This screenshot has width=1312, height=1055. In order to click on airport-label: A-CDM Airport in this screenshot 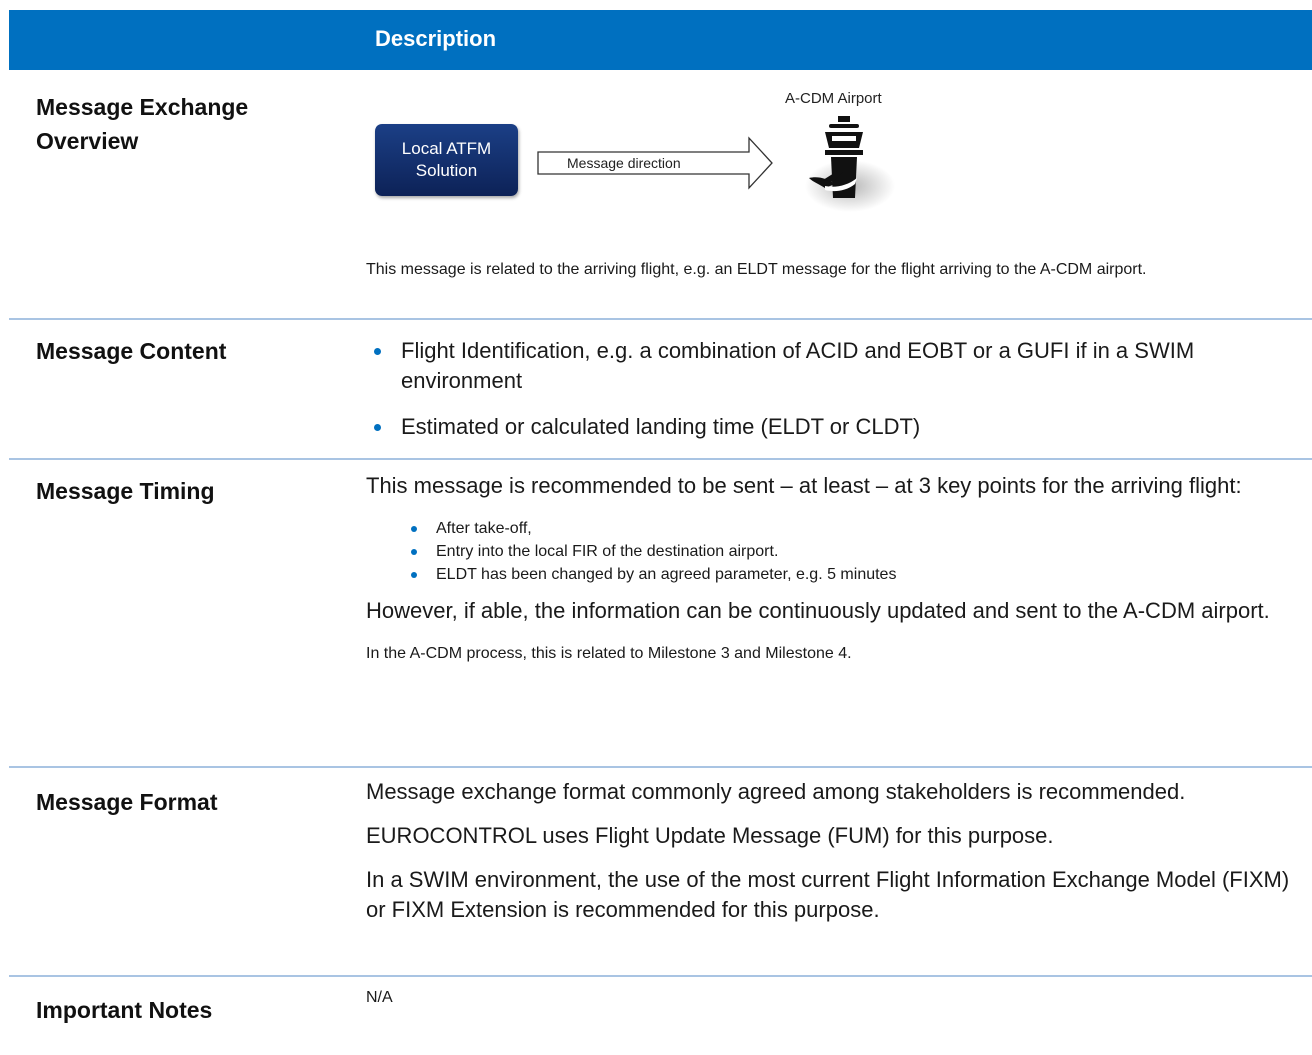, I will do `click(833, 98)`.